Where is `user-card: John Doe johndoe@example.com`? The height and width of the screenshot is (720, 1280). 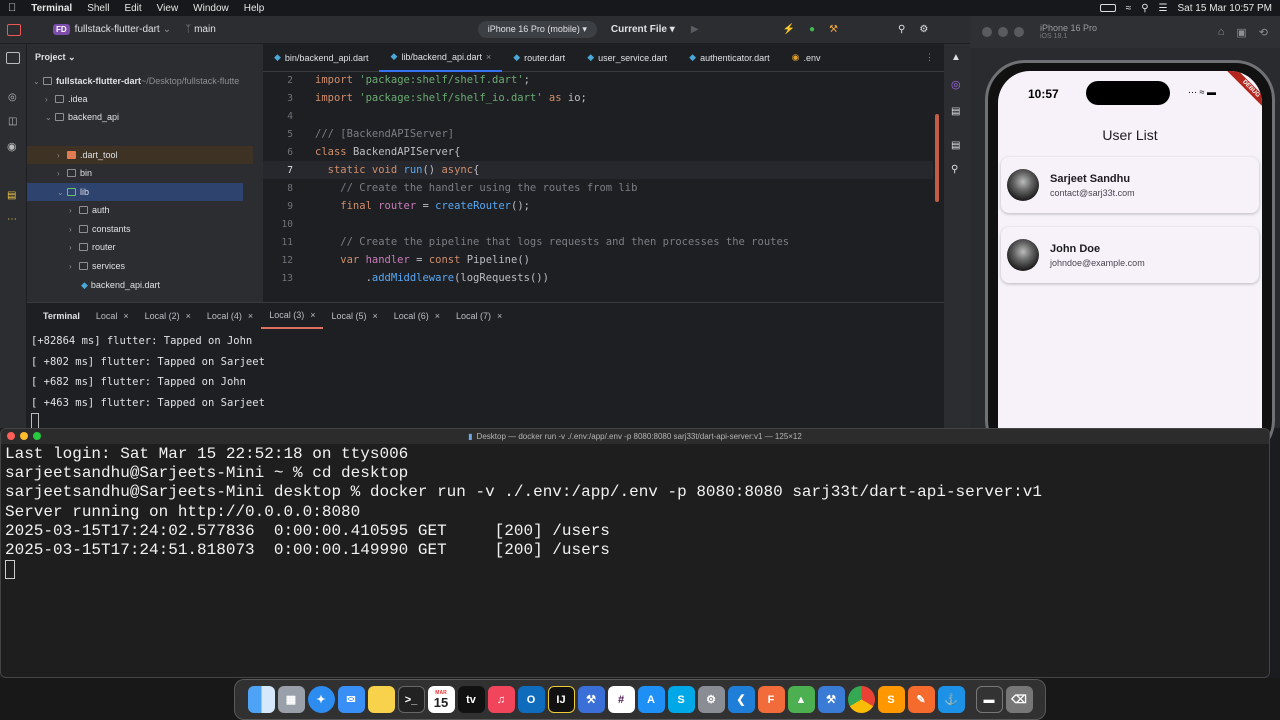
user-card: John Doe johndoe@example.com is located at coordinates (1130, 255).